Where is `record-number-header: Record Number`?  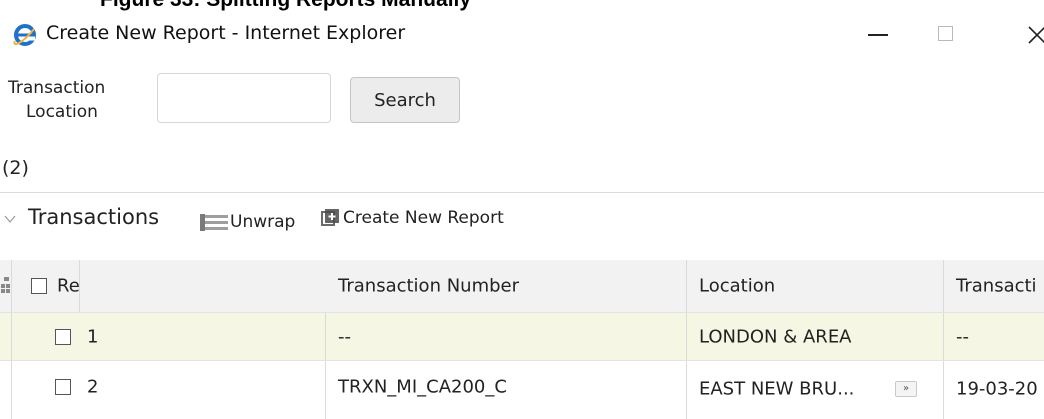
record-number-header: Record Number is located at coordinates (46, 286).